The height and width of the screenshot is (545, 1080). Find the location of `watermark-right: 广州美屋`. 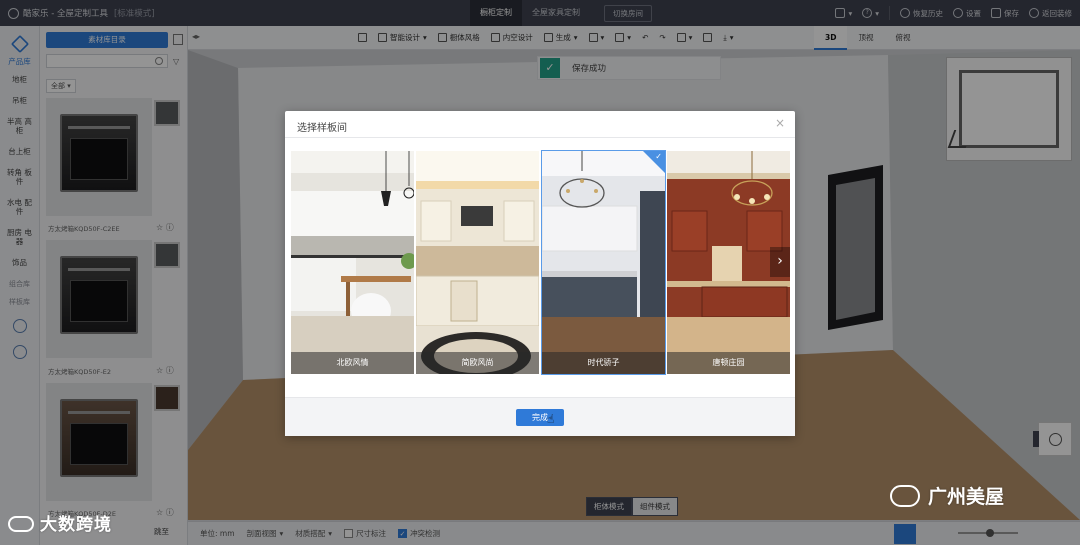

watermark-right: 广州美屋 is located at coordinates (947, 495).